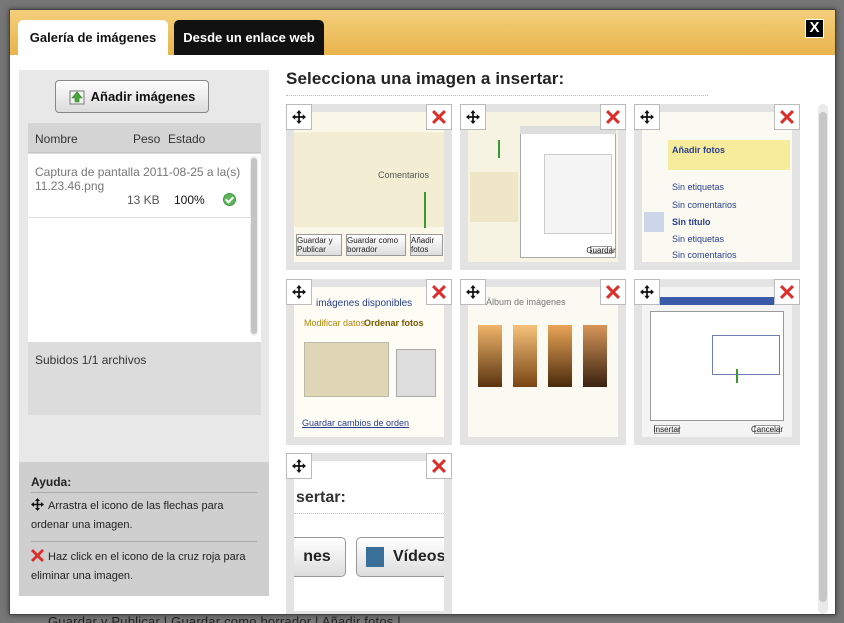 This screenshot has width=844, height=623. I want to click on image-thumbnail: Insertar Cancelar, so click(717, 362).